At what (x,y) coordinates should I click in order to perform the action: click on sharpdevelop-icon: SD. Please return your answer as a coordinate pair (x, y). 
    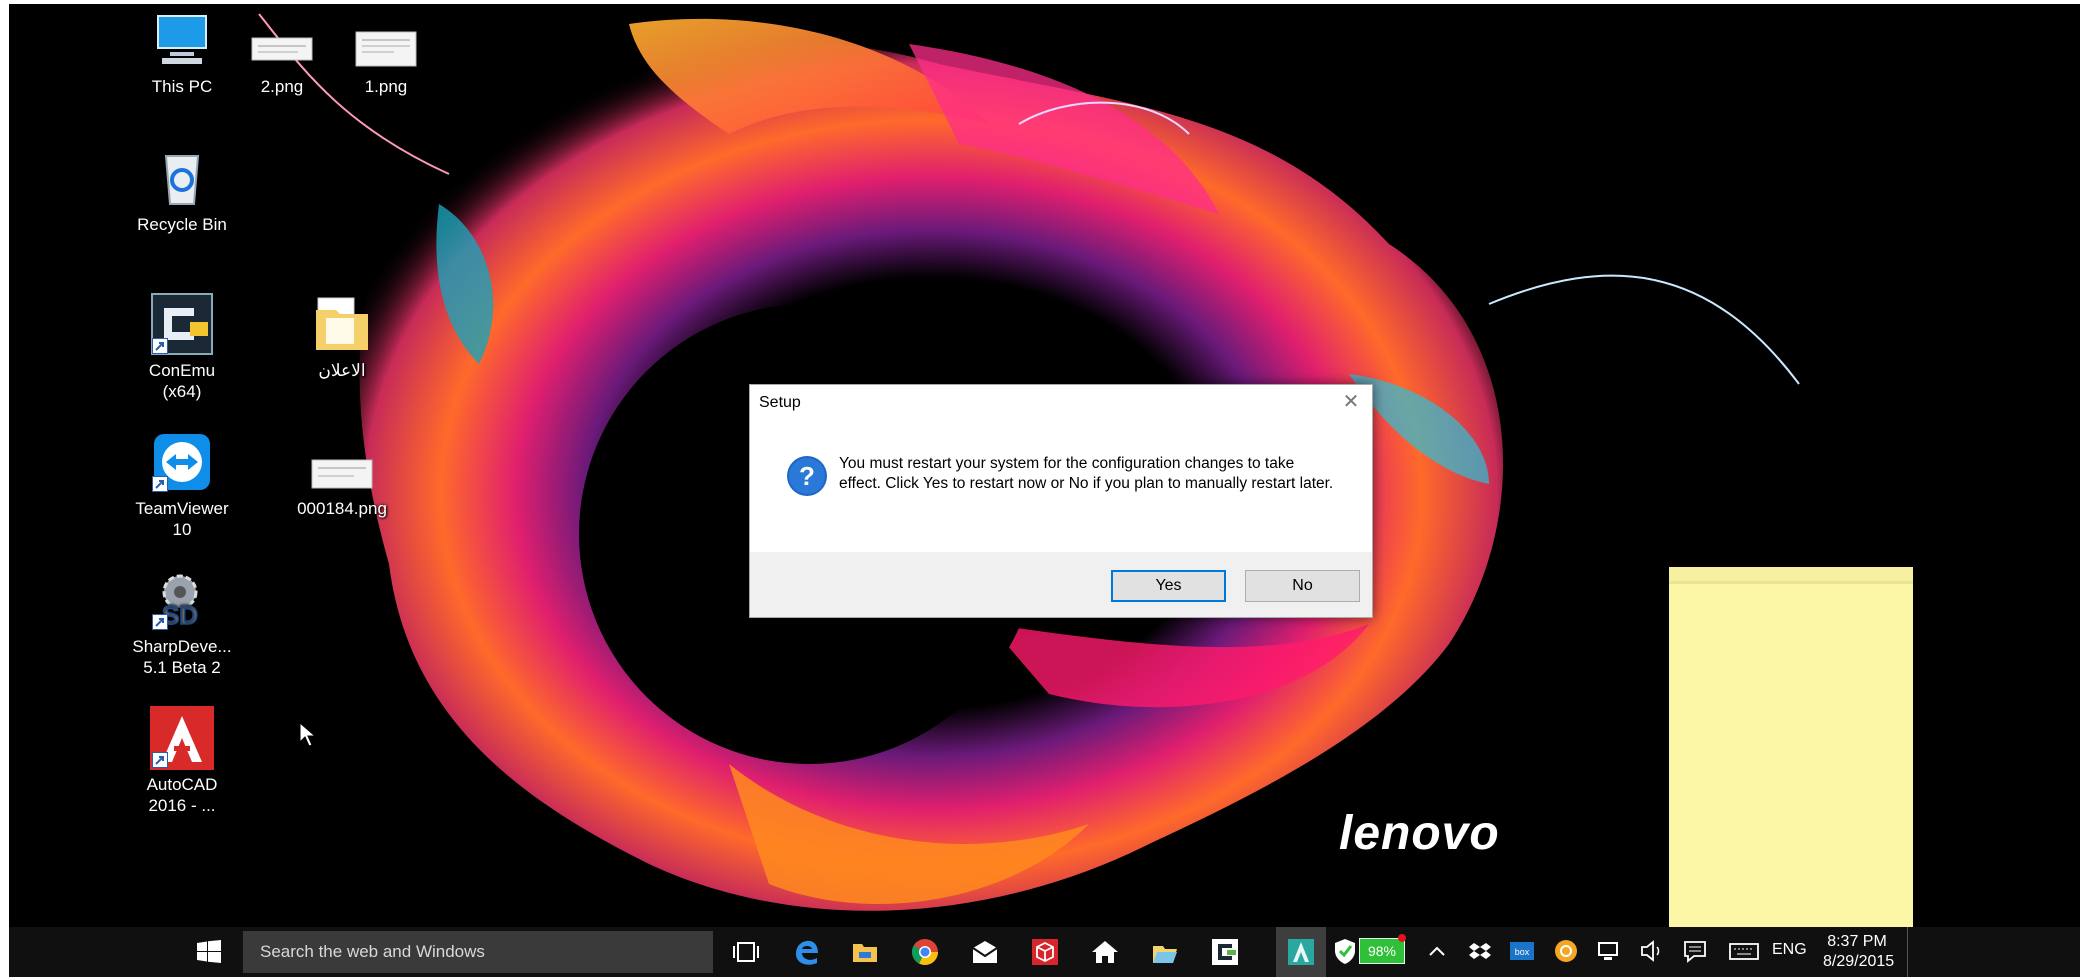
    Looking at the image, I should click on (182, 600).